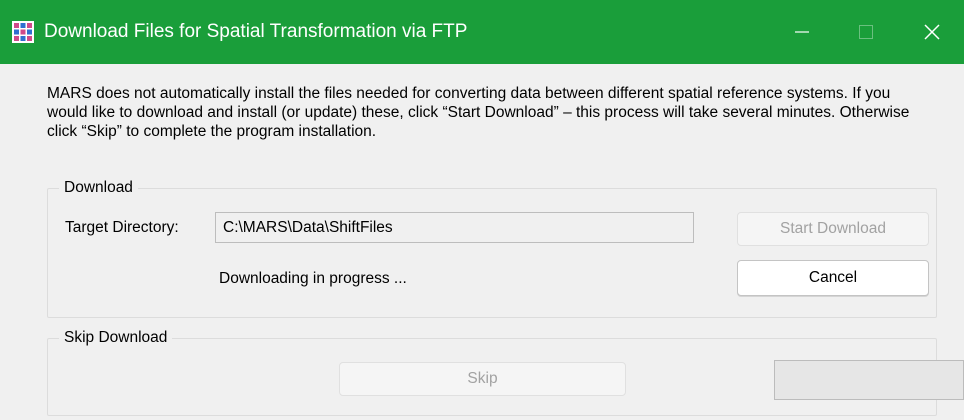 The image size is (964, 420). I want to click on close-button, so click(932, 32).